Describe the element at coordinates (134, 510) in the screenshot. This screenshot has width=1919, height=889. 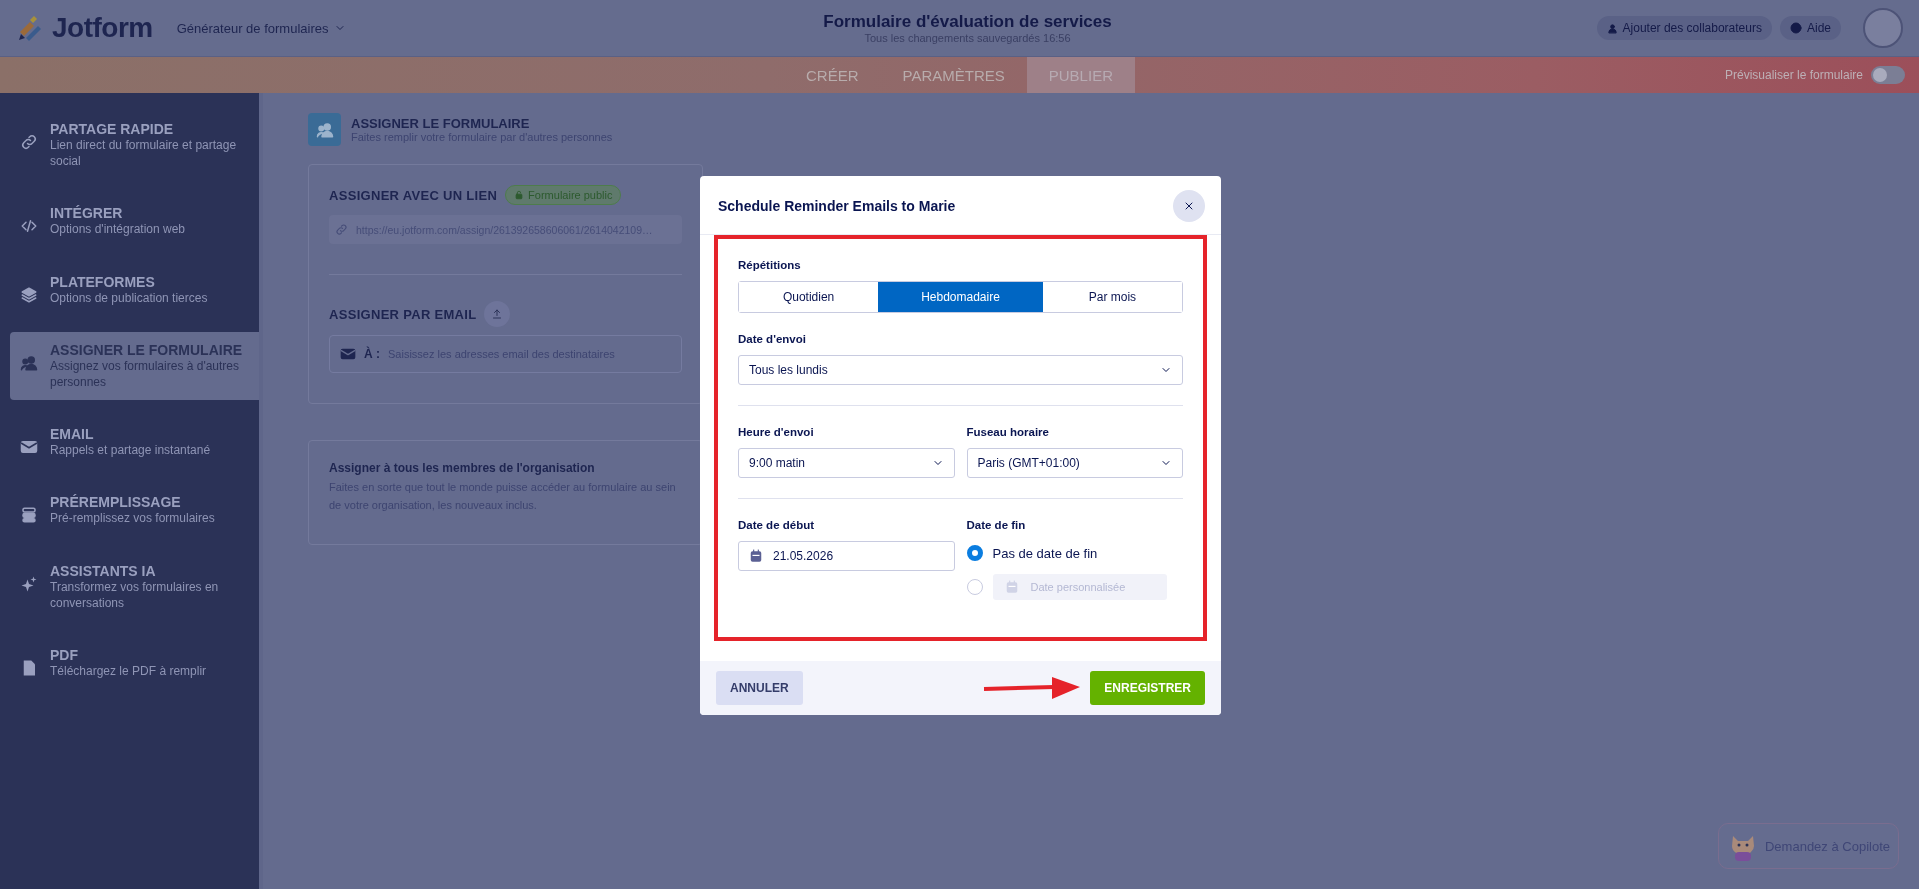
I see `sidebar-item: PRÉREMPLISSAGE Pré-remplissez vos formulaires` at that location.